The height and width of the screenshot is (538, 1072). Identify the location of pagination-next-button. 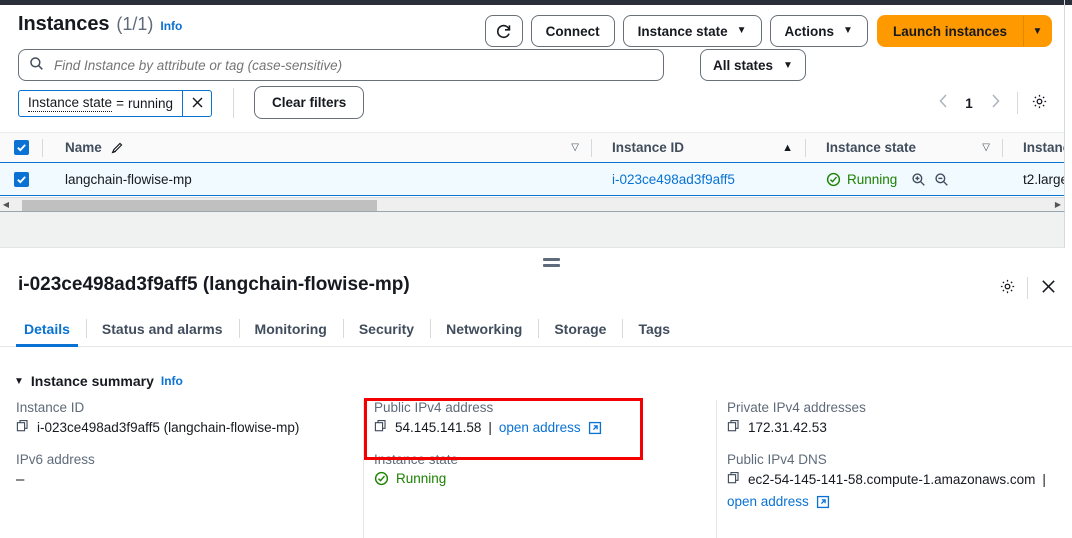
(995, 103).